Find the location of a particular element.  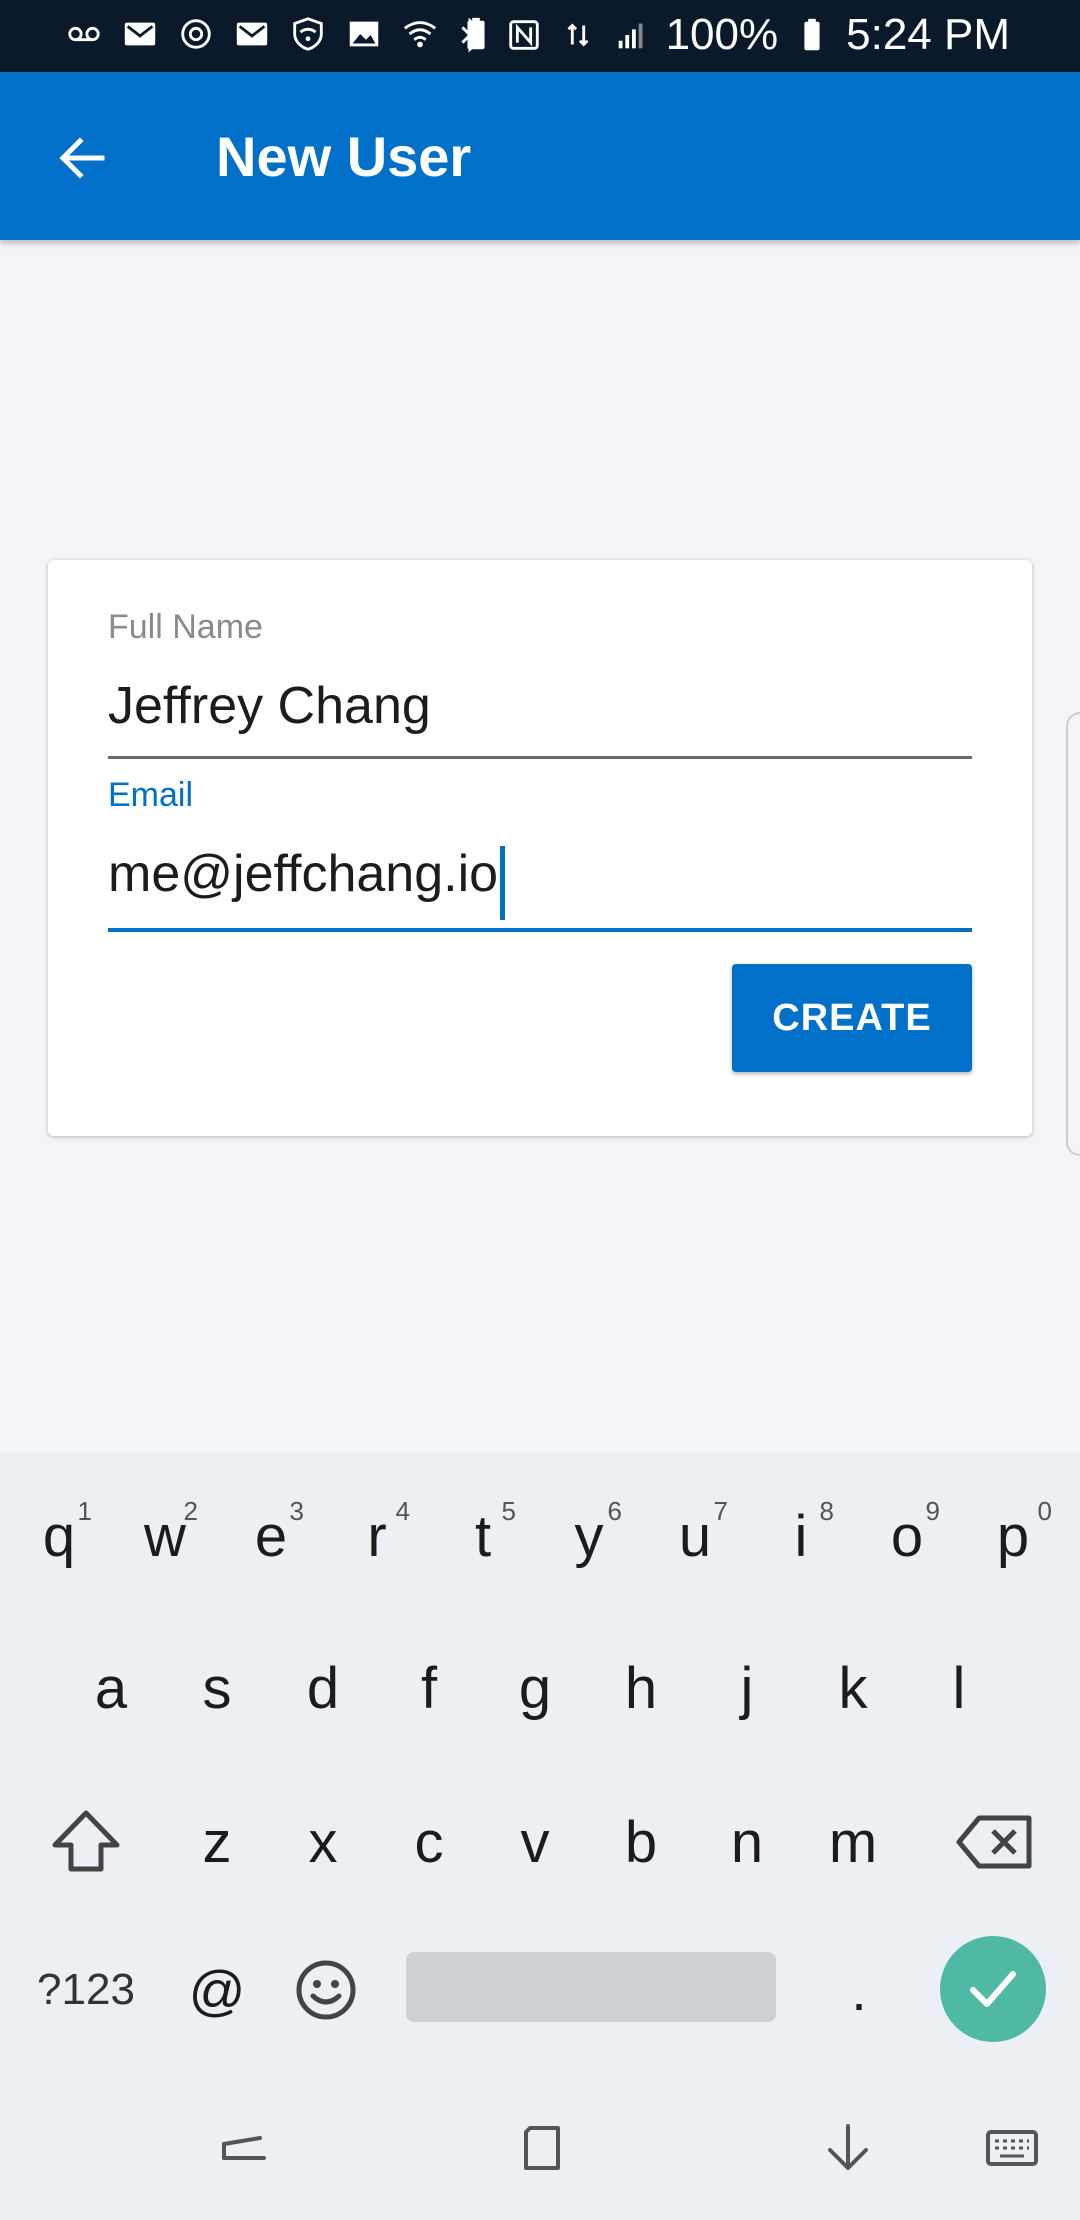

key-d: d is located at coordinates (323, 1688).